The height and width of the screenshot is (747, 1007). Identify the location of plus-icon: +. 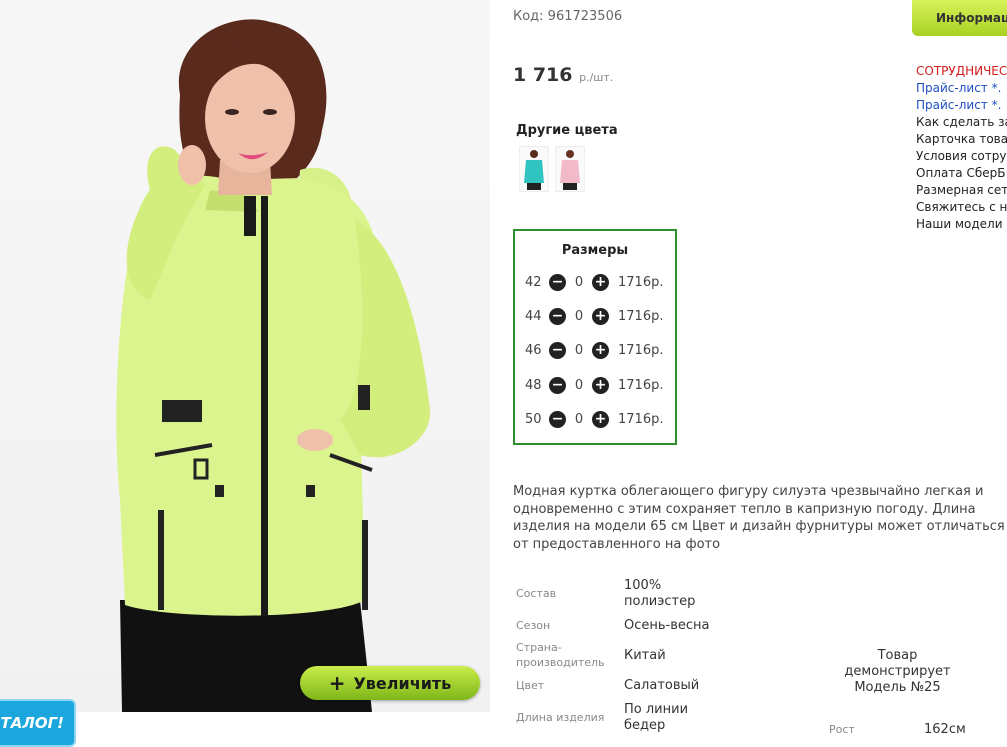
(337, 683).